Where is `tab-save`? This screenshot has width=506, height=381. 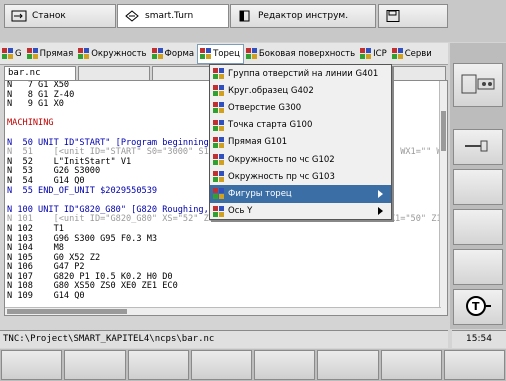 tab-save is located at coordinates (413, 16).